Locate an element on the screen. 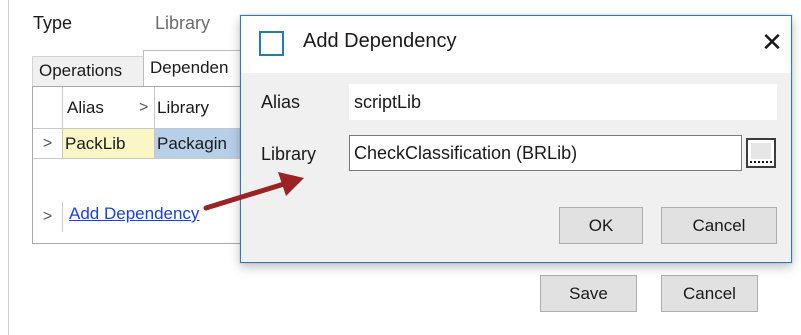  new-row-indicator-icon: > is located at coordinates (48, 217).